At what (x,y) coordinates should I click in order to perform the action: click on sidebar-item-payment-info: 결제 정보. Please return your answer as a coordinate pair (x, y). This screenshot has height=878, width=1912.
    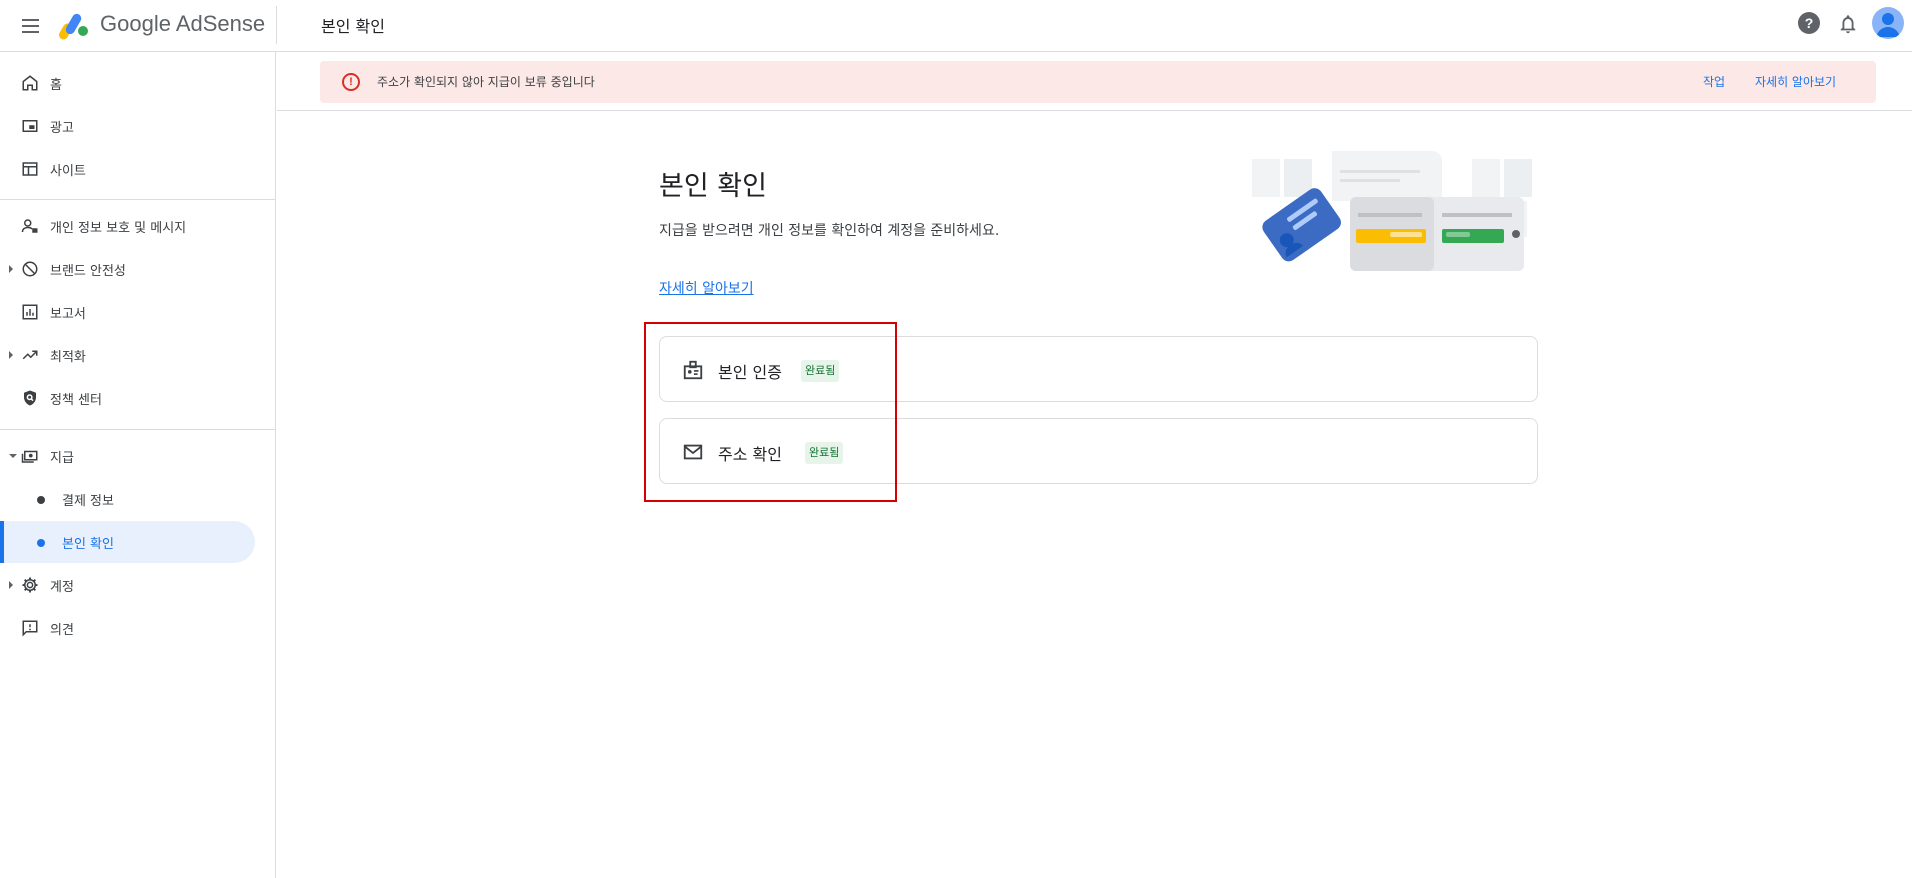
    Looking at the image, I should click on (127, 499).